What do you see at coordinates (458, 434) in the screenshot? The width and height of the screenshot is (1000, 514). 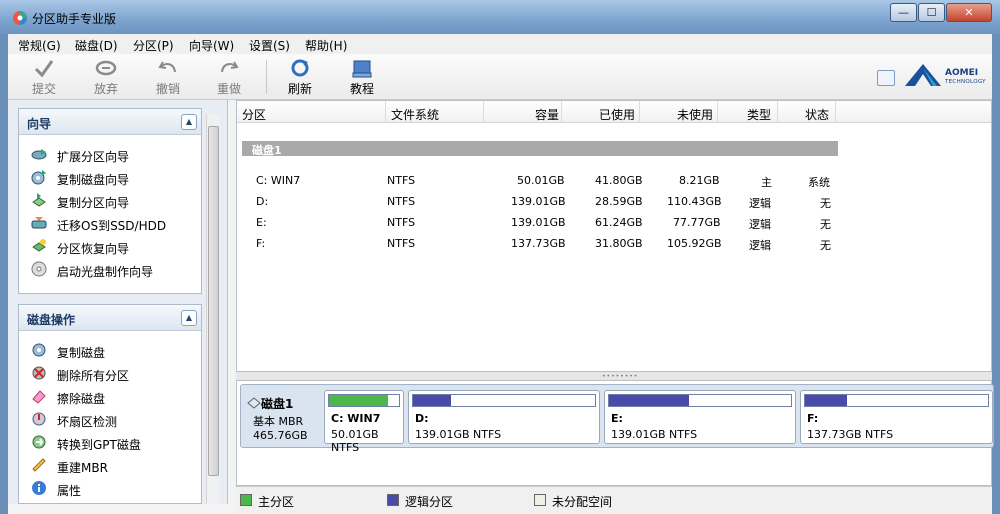 I see `partition-size: 139.01GB NTFS` at bounding box center [458, 434].